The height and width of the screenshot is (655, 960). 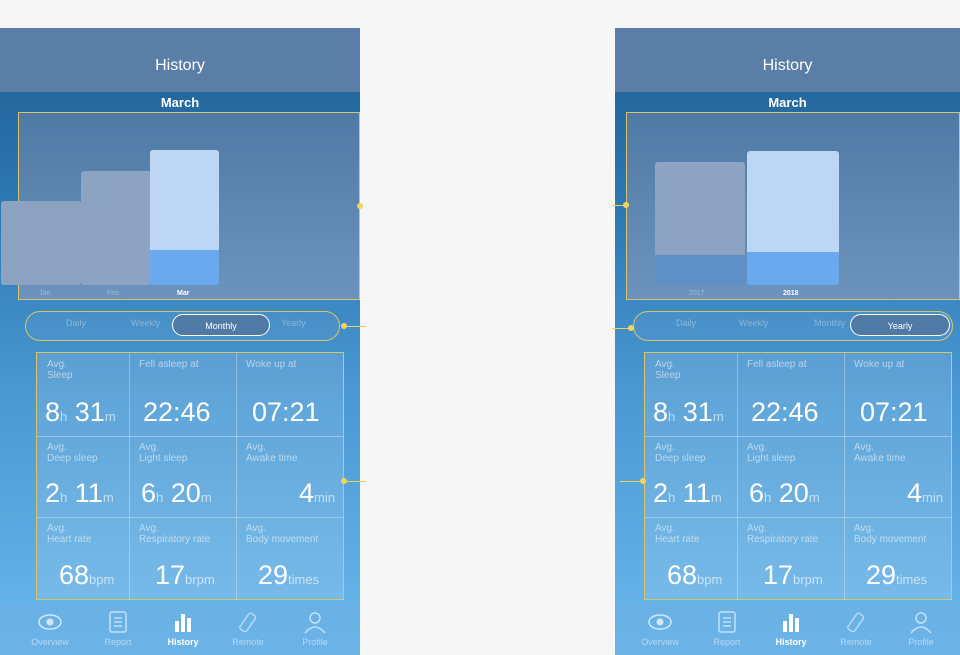 What do you see at coordinates (169, 364) in the screenshot?
I see `stat-label: Fell asleep at` at bounding box center [169, 364].